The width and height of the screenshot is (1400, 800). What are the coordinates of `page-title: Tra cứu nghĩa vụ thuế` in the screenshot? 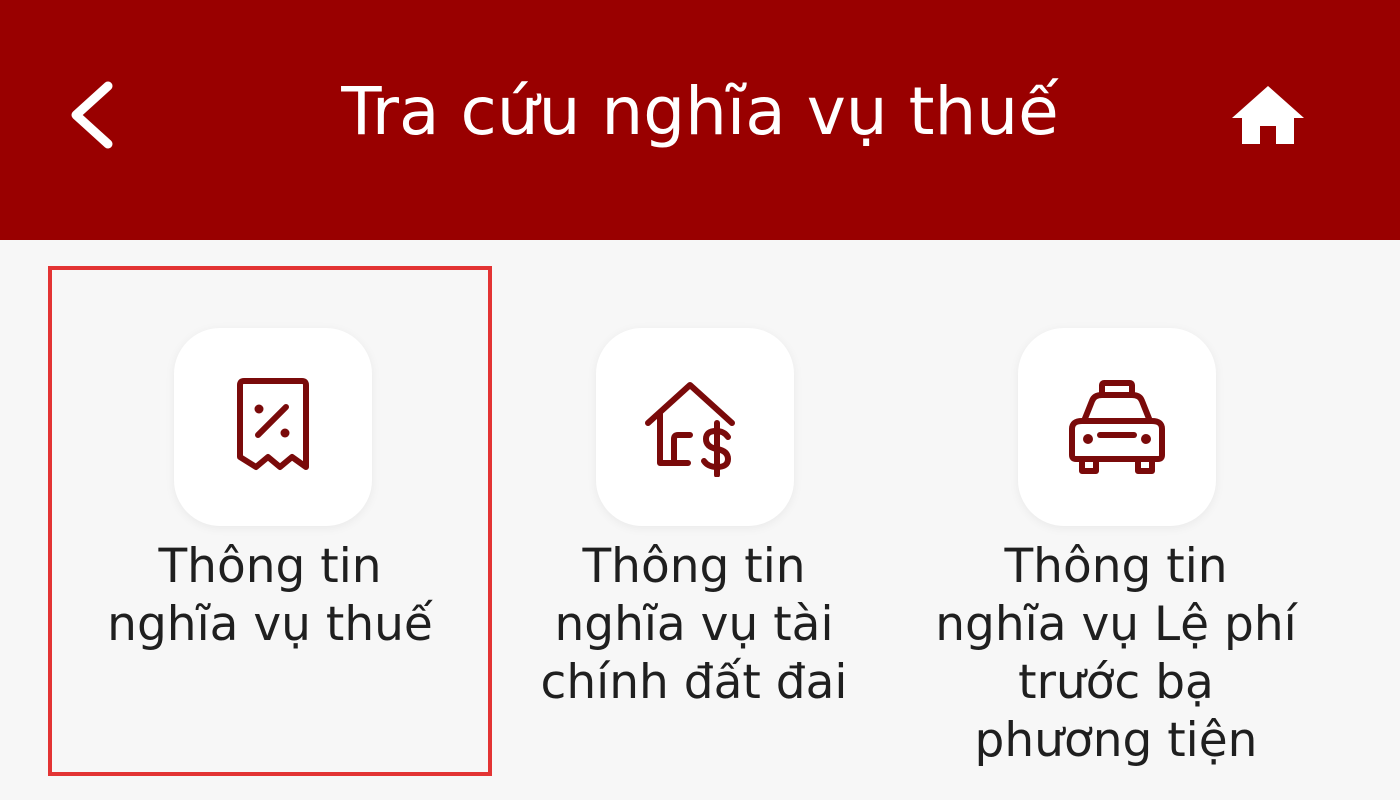 It's located at (700, 111).